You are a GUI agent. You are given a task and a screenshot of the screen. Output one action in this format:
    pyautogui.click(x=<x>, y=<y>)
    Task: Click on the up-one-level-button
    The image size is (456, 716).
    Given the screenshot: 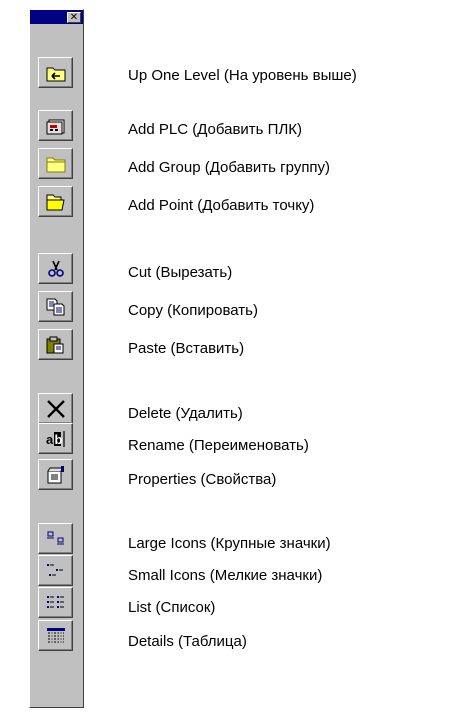 What is the action you would take?
    pyautogui.click(x=55, y=72)
    